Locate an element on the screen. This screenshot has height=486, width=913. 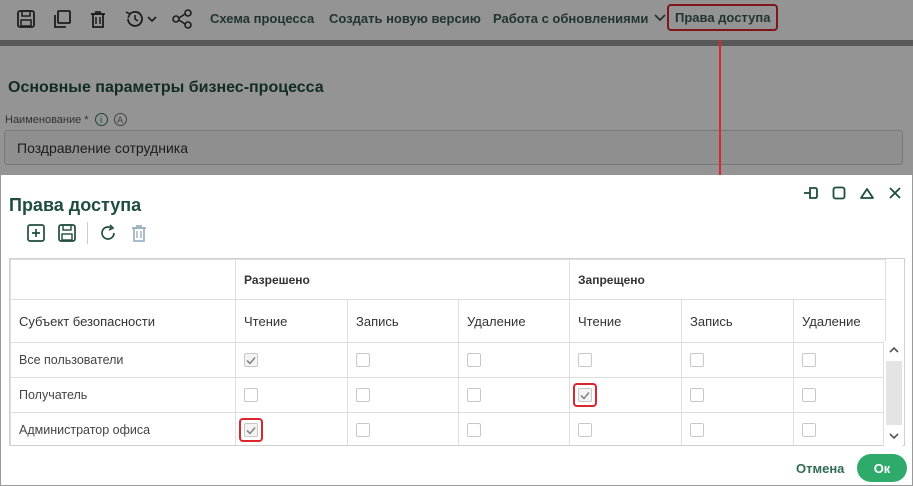
access-rights-link: Права доступа is located at coordinates (723, 17).